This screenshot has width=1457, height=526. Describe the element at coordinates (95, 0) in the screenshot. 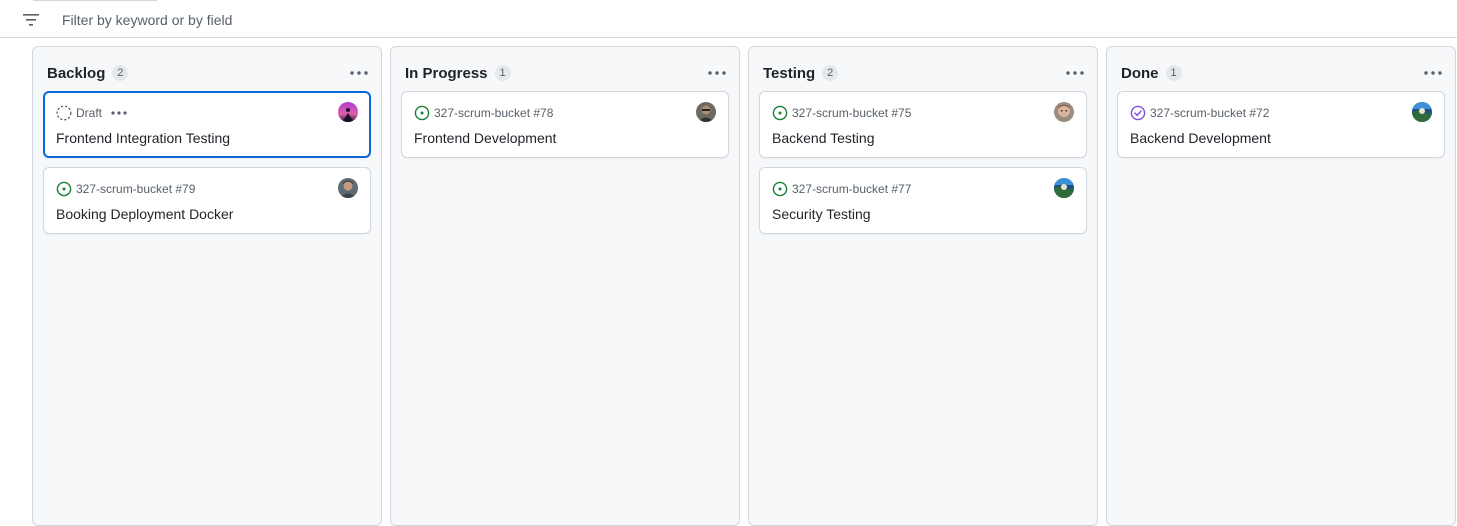

I see `tab-divider` at that location.